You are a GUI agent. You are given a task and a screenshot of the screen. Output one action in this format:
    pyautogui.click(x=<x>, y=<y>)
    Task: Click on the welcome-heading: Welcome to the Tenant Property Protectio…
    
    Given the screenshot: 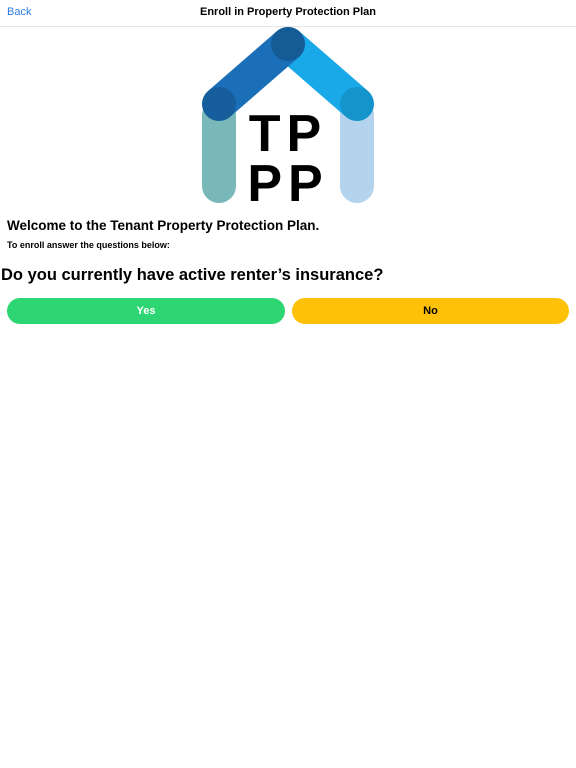 What is the action you would take?
    pyautogui.click(x=163, y=225)
    